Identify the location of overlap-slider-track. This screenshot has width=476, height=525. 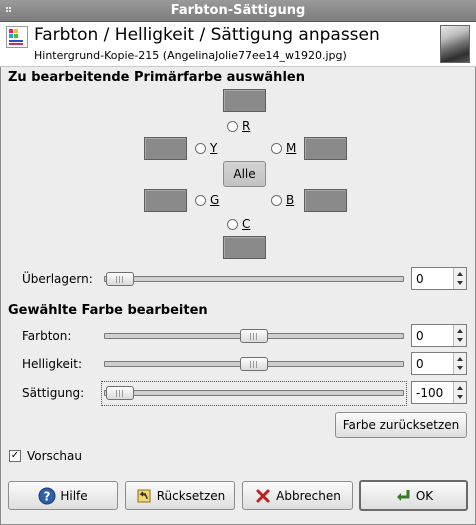
(254, 279).